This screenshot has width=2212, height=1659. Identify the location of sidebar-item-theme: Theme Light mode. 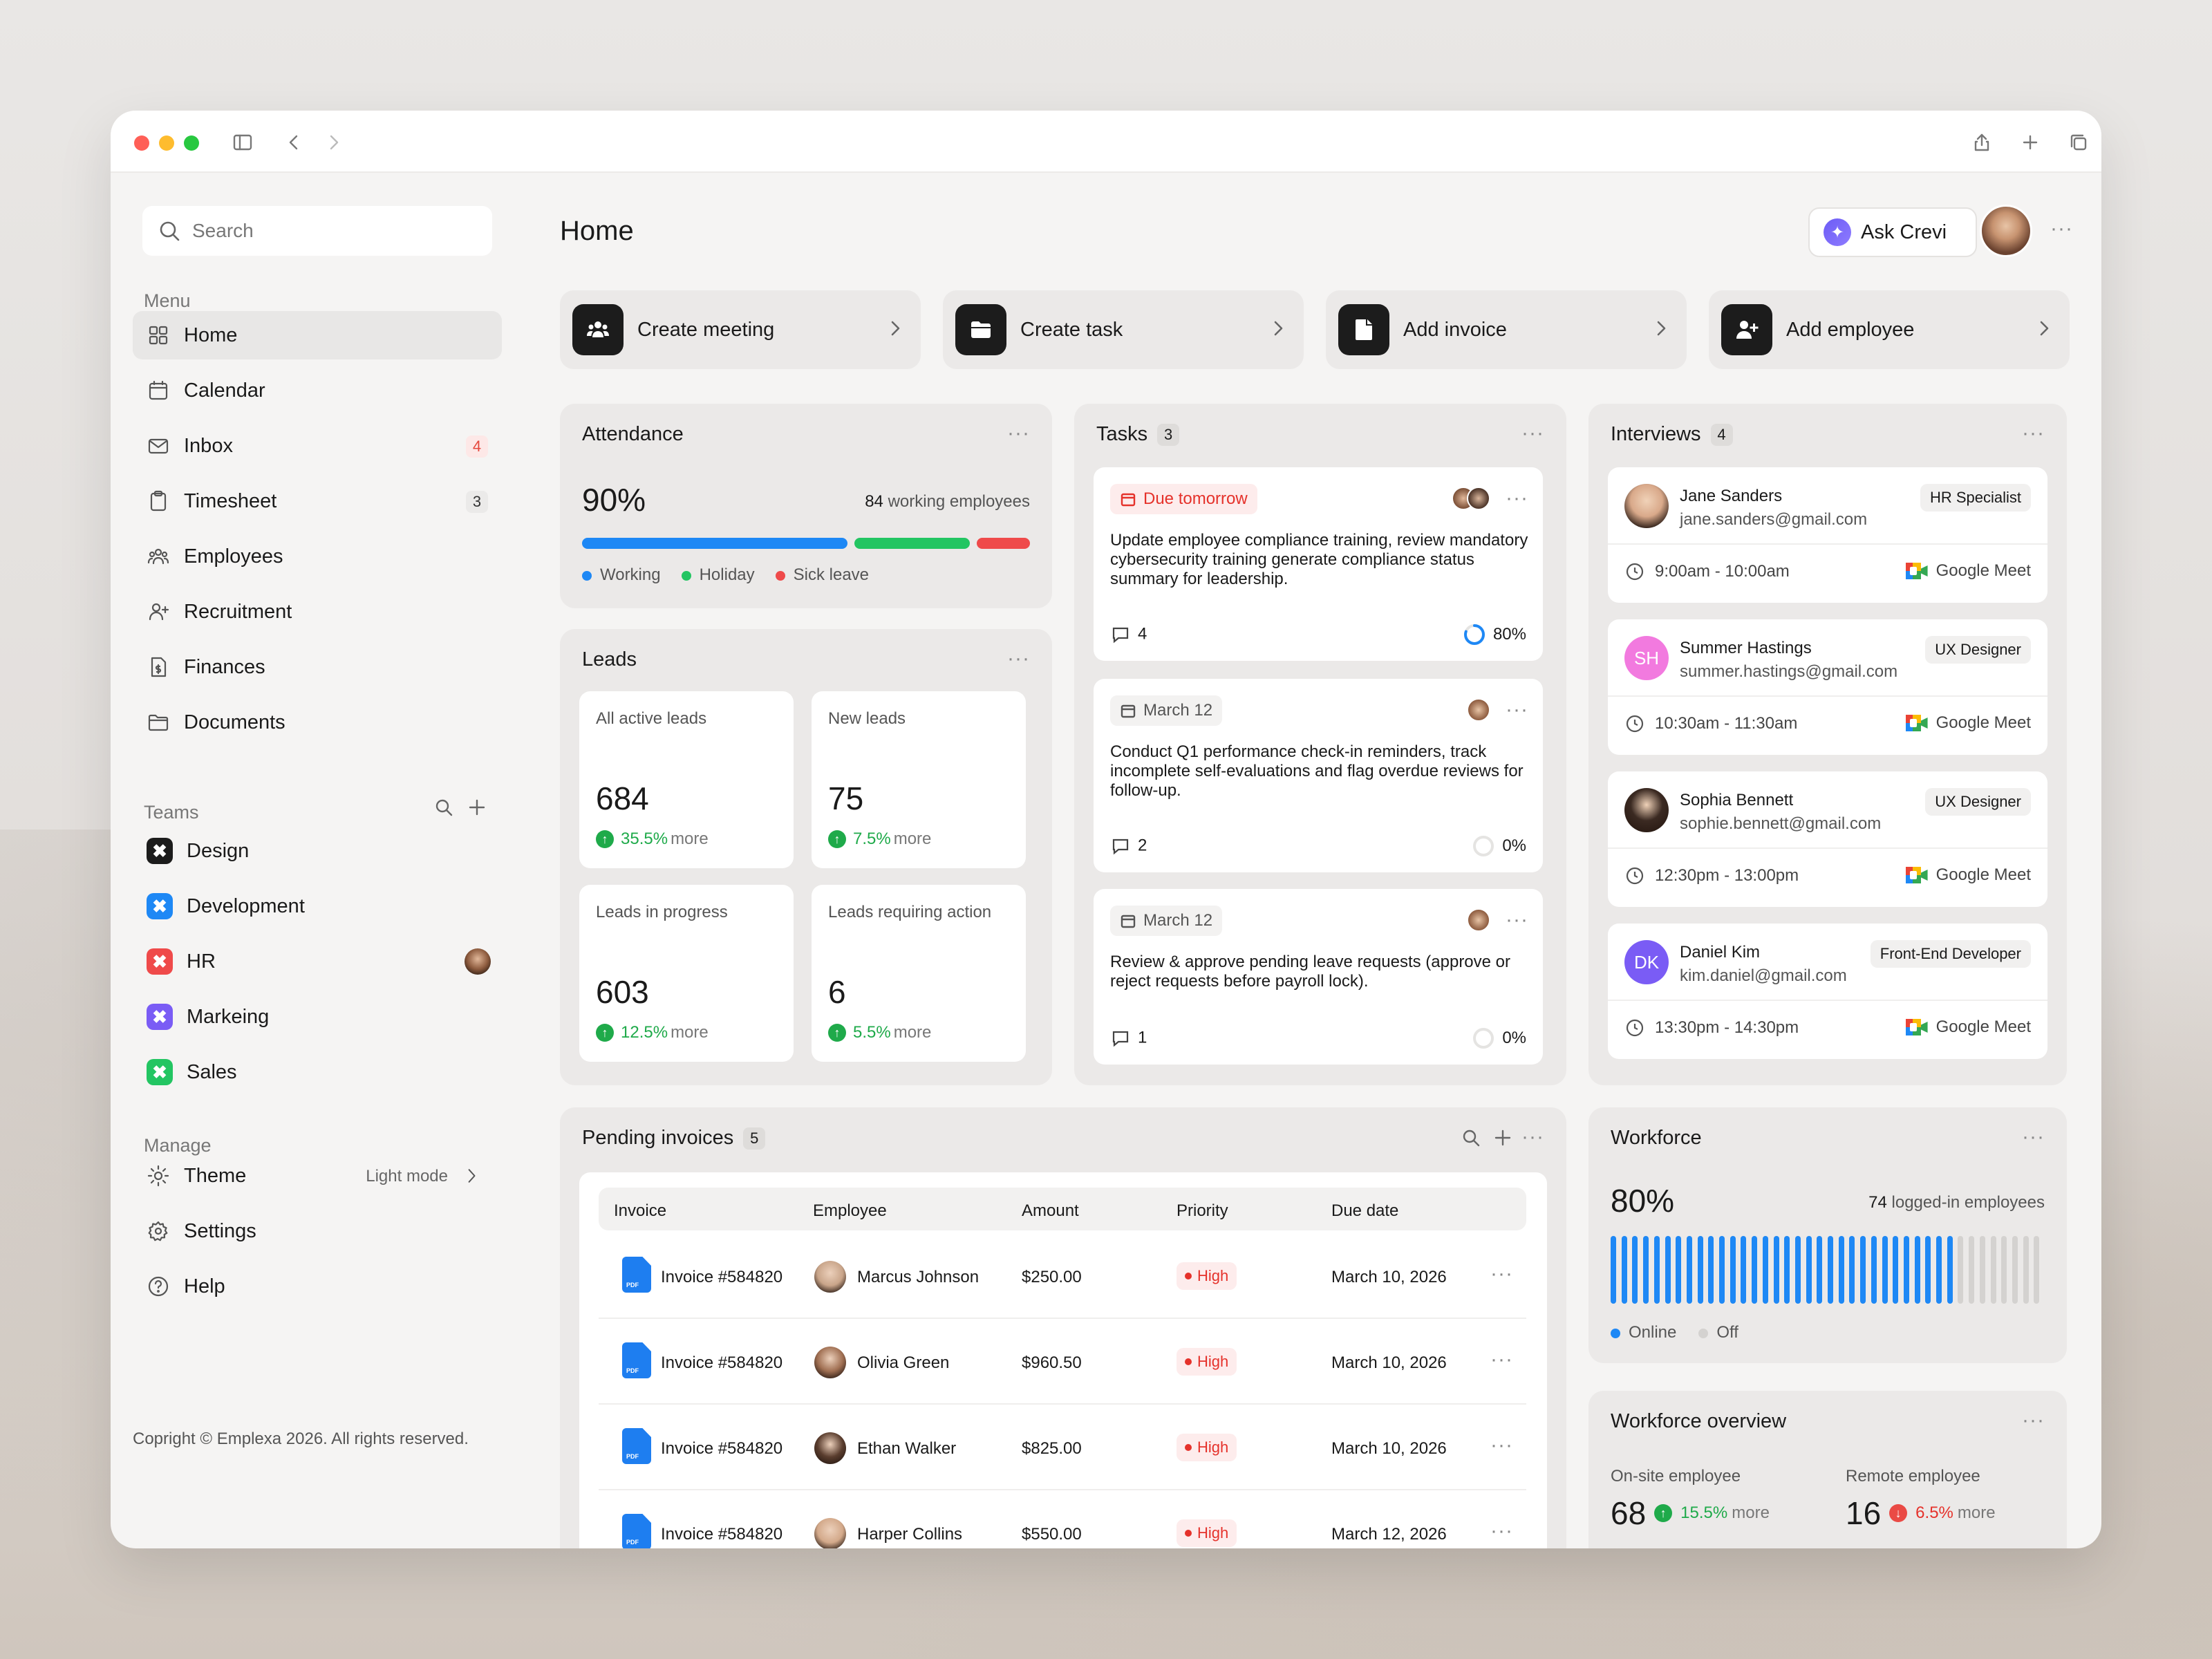
(317, 1176).